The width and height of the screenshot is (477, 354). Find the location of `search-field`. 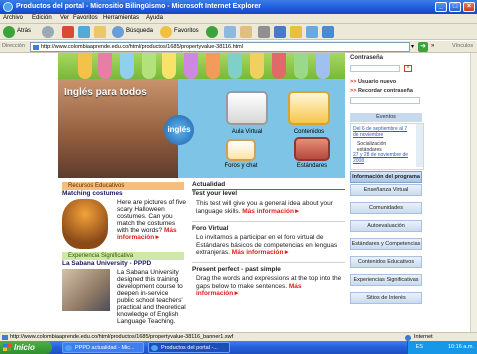

search-field is located at coordinates (385, 100).